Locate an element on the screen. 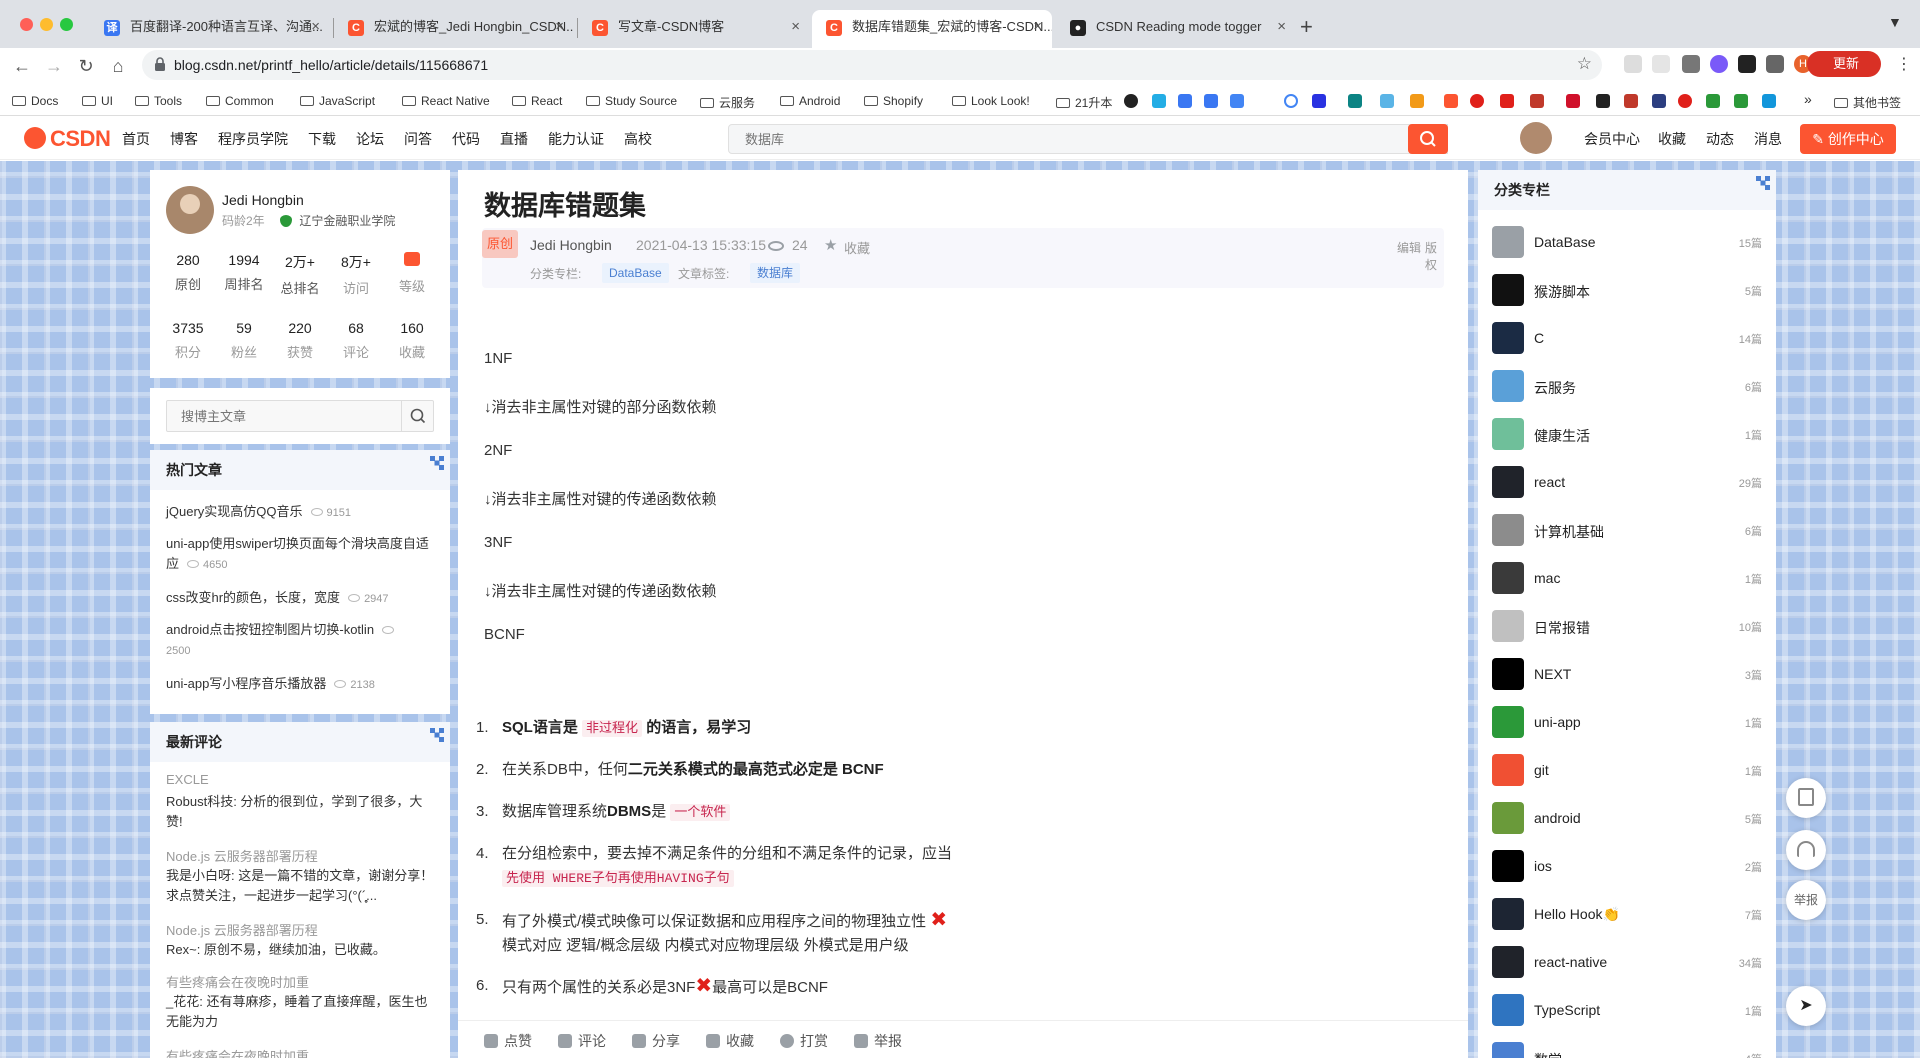 The width and height of the screenshot is (1920, 1058). category-item: 计算机基础 6篇 is located at coordinates (1627, 530).